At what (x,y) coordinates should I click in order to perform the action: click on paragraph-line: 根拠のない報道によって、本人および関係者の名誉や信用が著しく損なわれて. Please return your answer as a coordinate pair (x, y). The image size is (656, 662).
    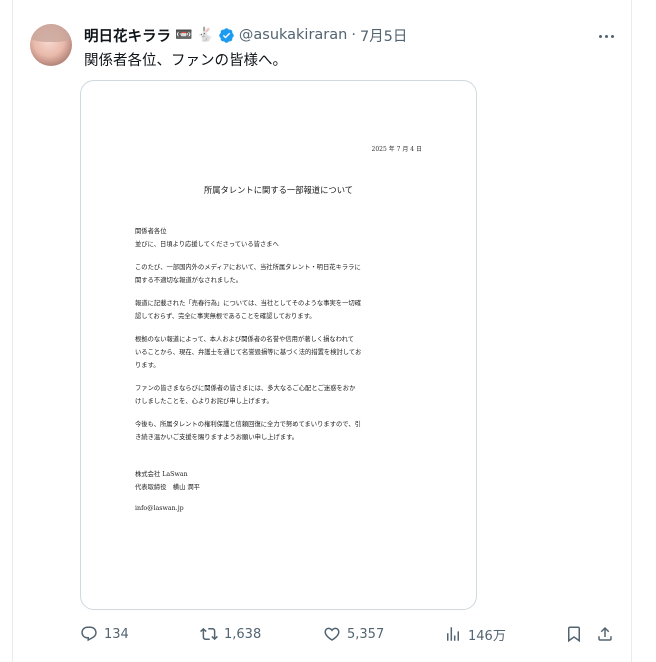
    Looking at the image, I should click on (245, 339).